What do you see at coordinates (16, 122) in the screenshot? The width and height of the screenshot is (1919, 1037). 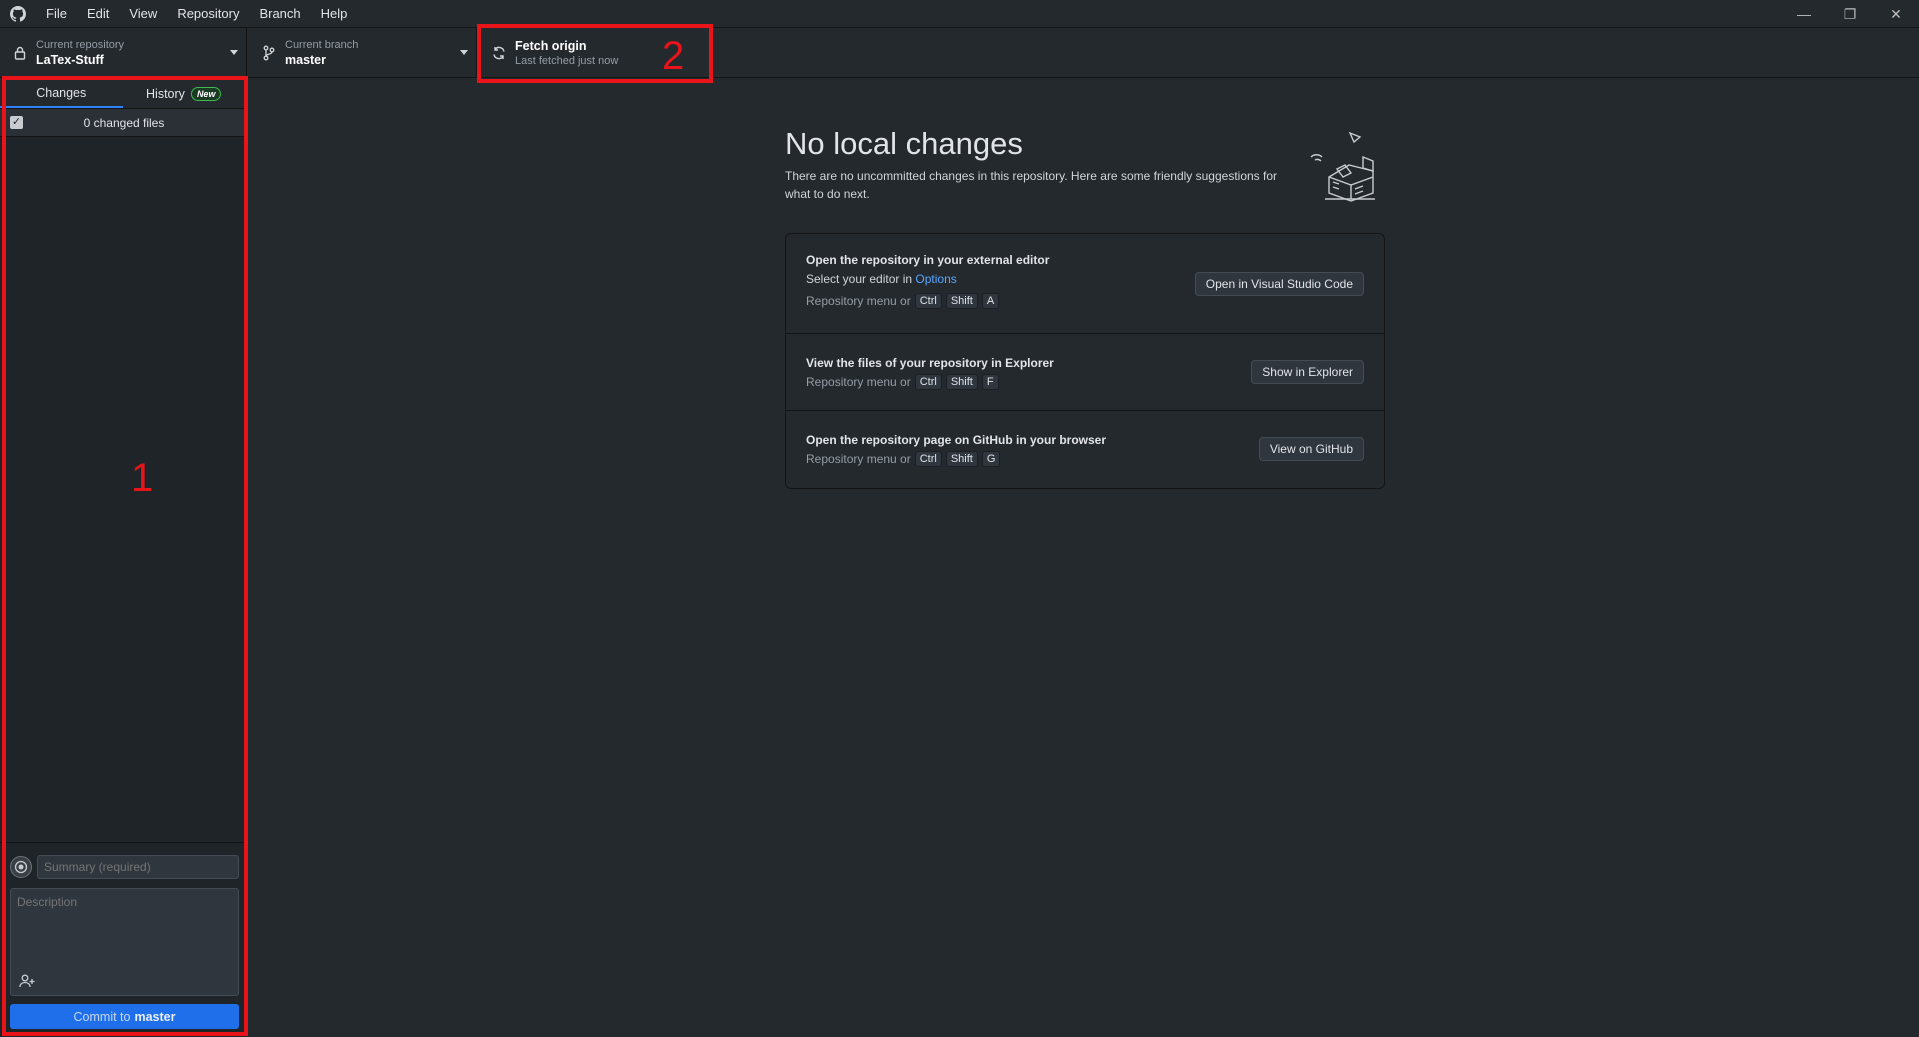 I see `select-all-checkbox: ✓` at bounding box center [16, 122].